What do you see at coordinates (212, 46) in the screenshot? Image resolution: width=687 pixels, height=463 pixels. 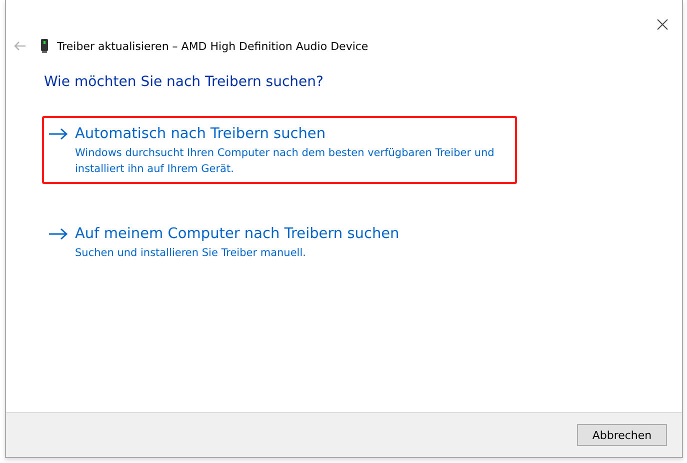 I see `window-title: Treiber aktualisieren – AMD High Definition Audio Device` at bounding box center [212, 46].